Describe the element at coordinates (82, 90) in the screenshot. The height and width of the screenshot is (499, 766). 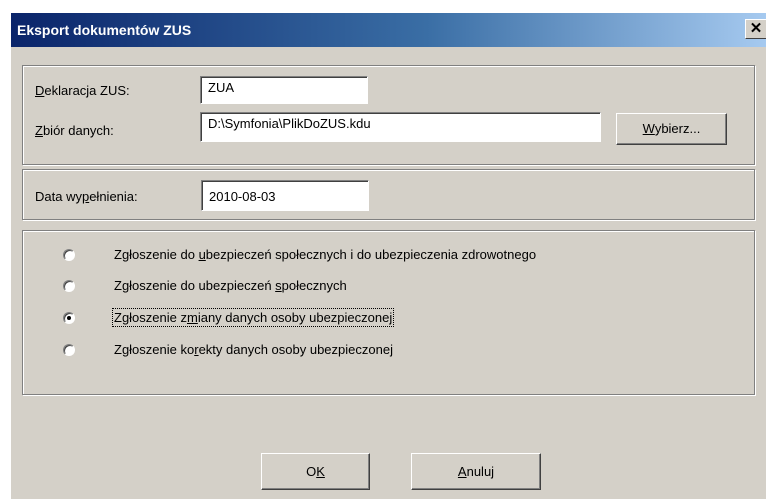
I see `declaration-label: Deklaracja ZUS:` at that location.